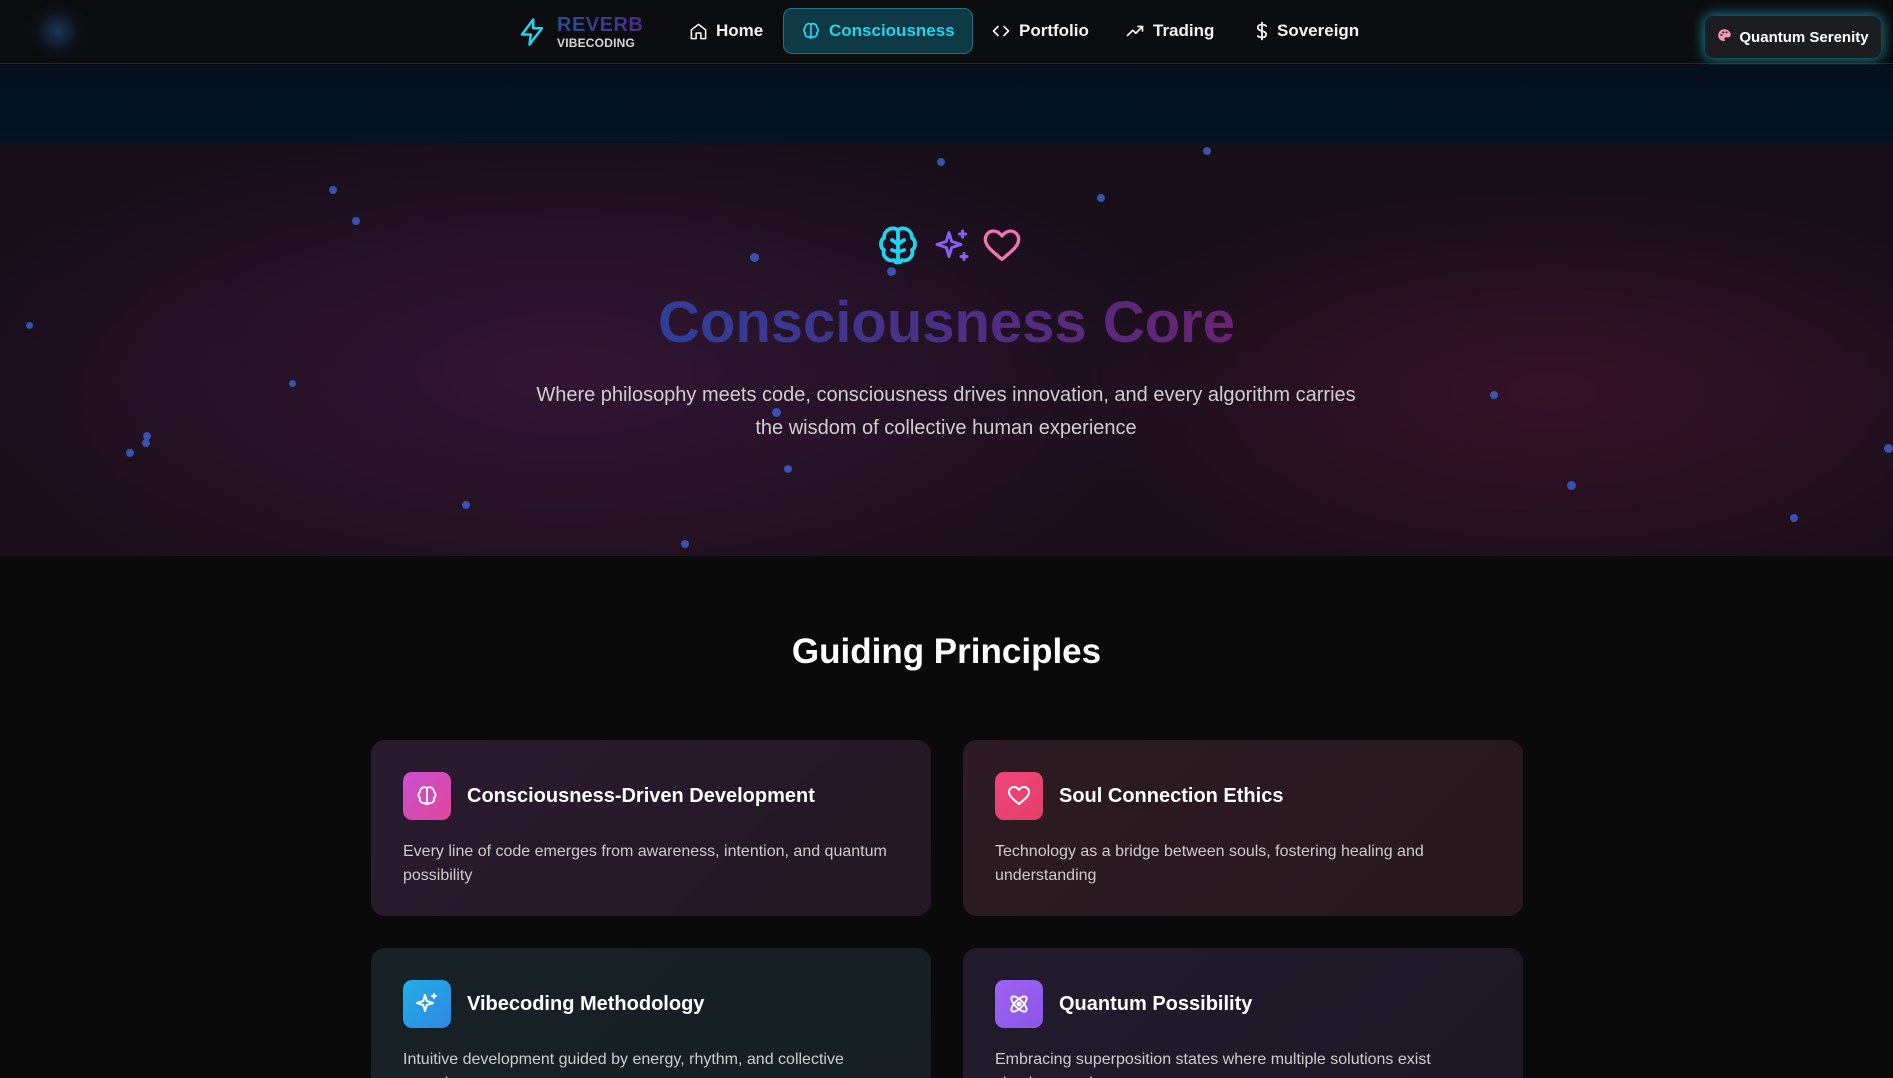 The image size is (1893, 1078). I want to click on nav-item-home: Home, so click(726, 31).